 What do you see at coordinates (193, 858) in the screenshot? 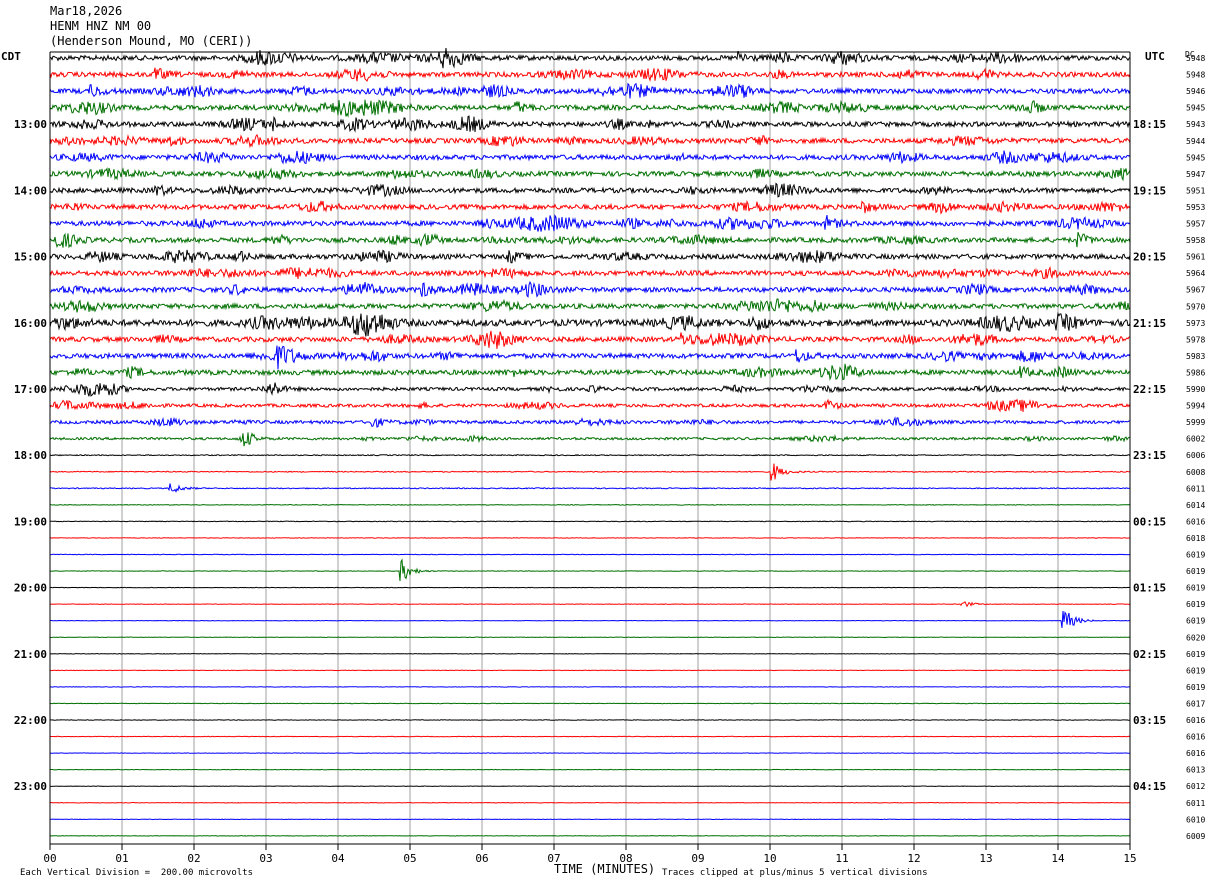
I see `x-tick-label: 02` at bounding box center [193, 858].